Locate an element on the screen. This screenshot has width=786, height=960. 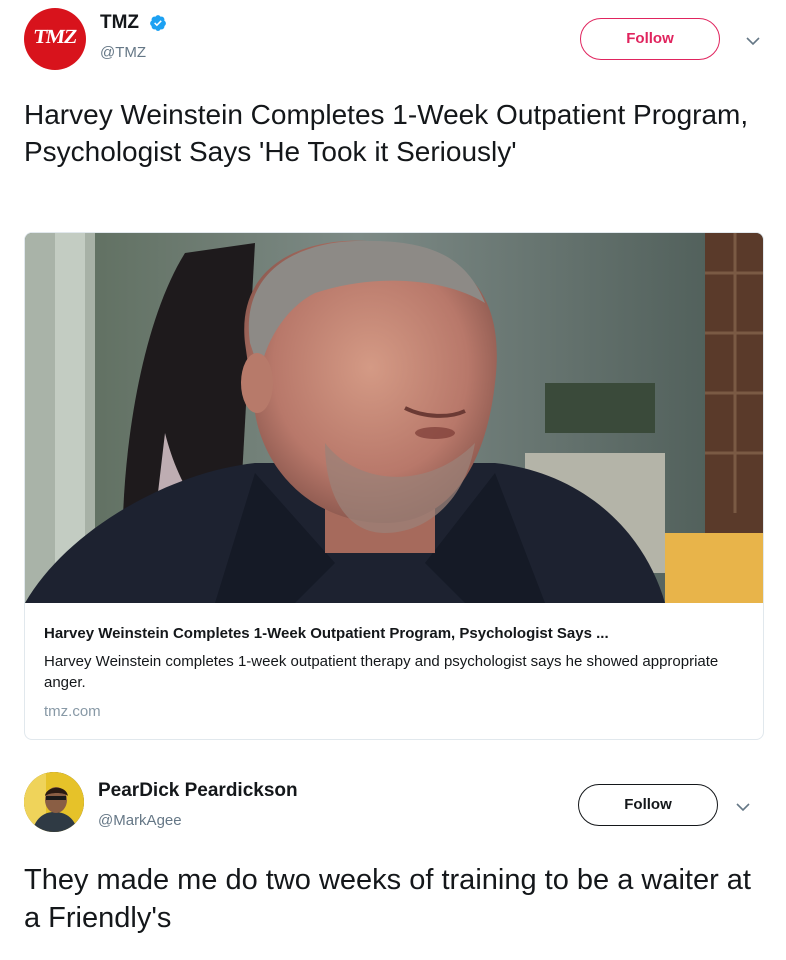
avatar-photo-icon is located at coordinates (54, 802).